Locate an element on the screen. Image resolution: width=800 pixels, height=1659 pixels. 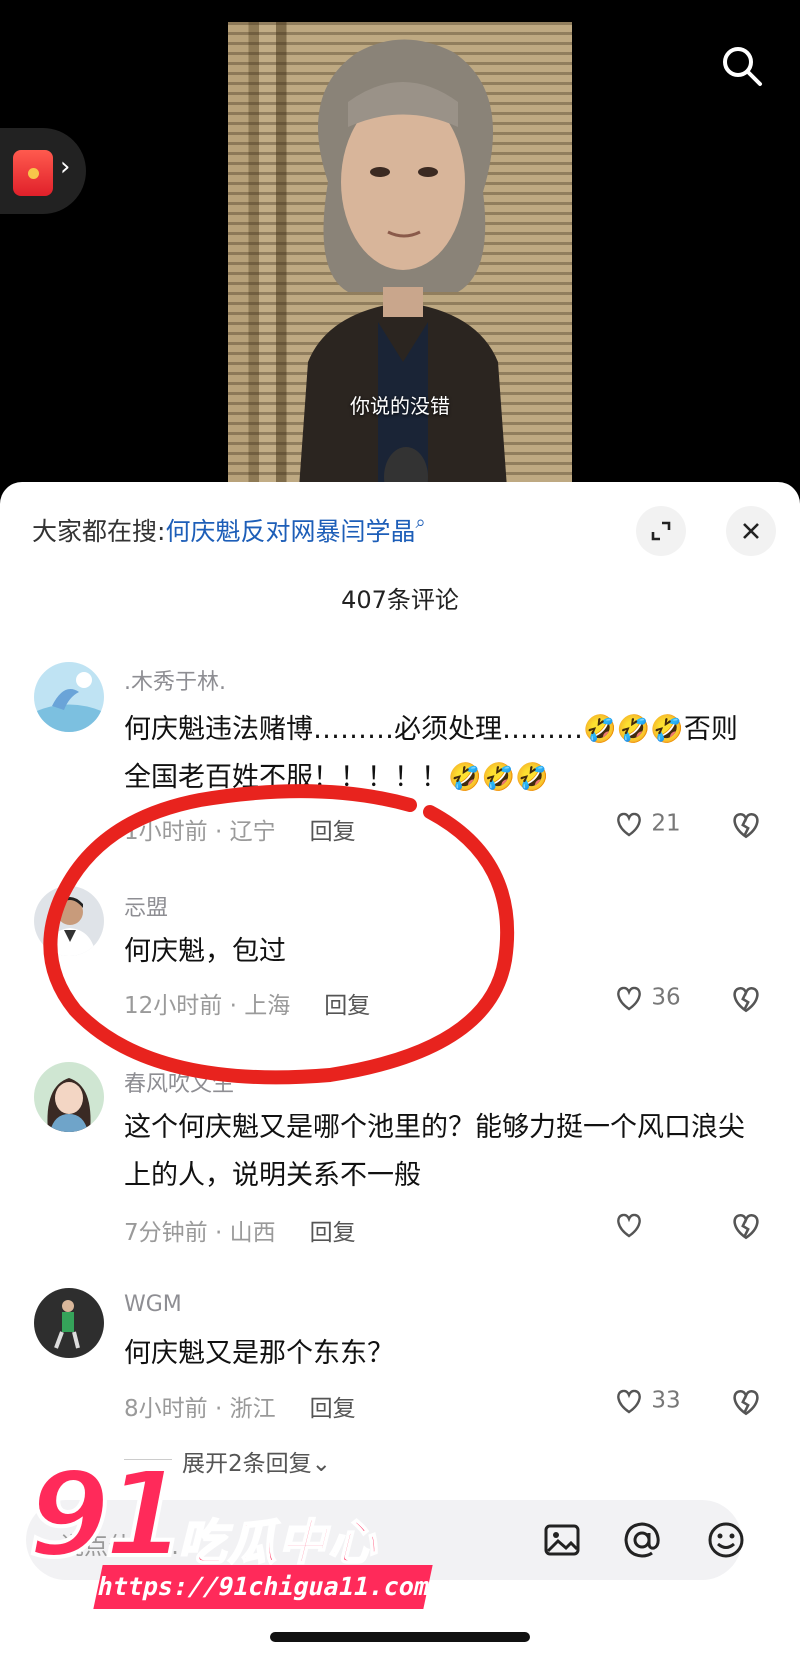
watermark-title: 吃瓜中心 is located at coordinates (278, 1543).